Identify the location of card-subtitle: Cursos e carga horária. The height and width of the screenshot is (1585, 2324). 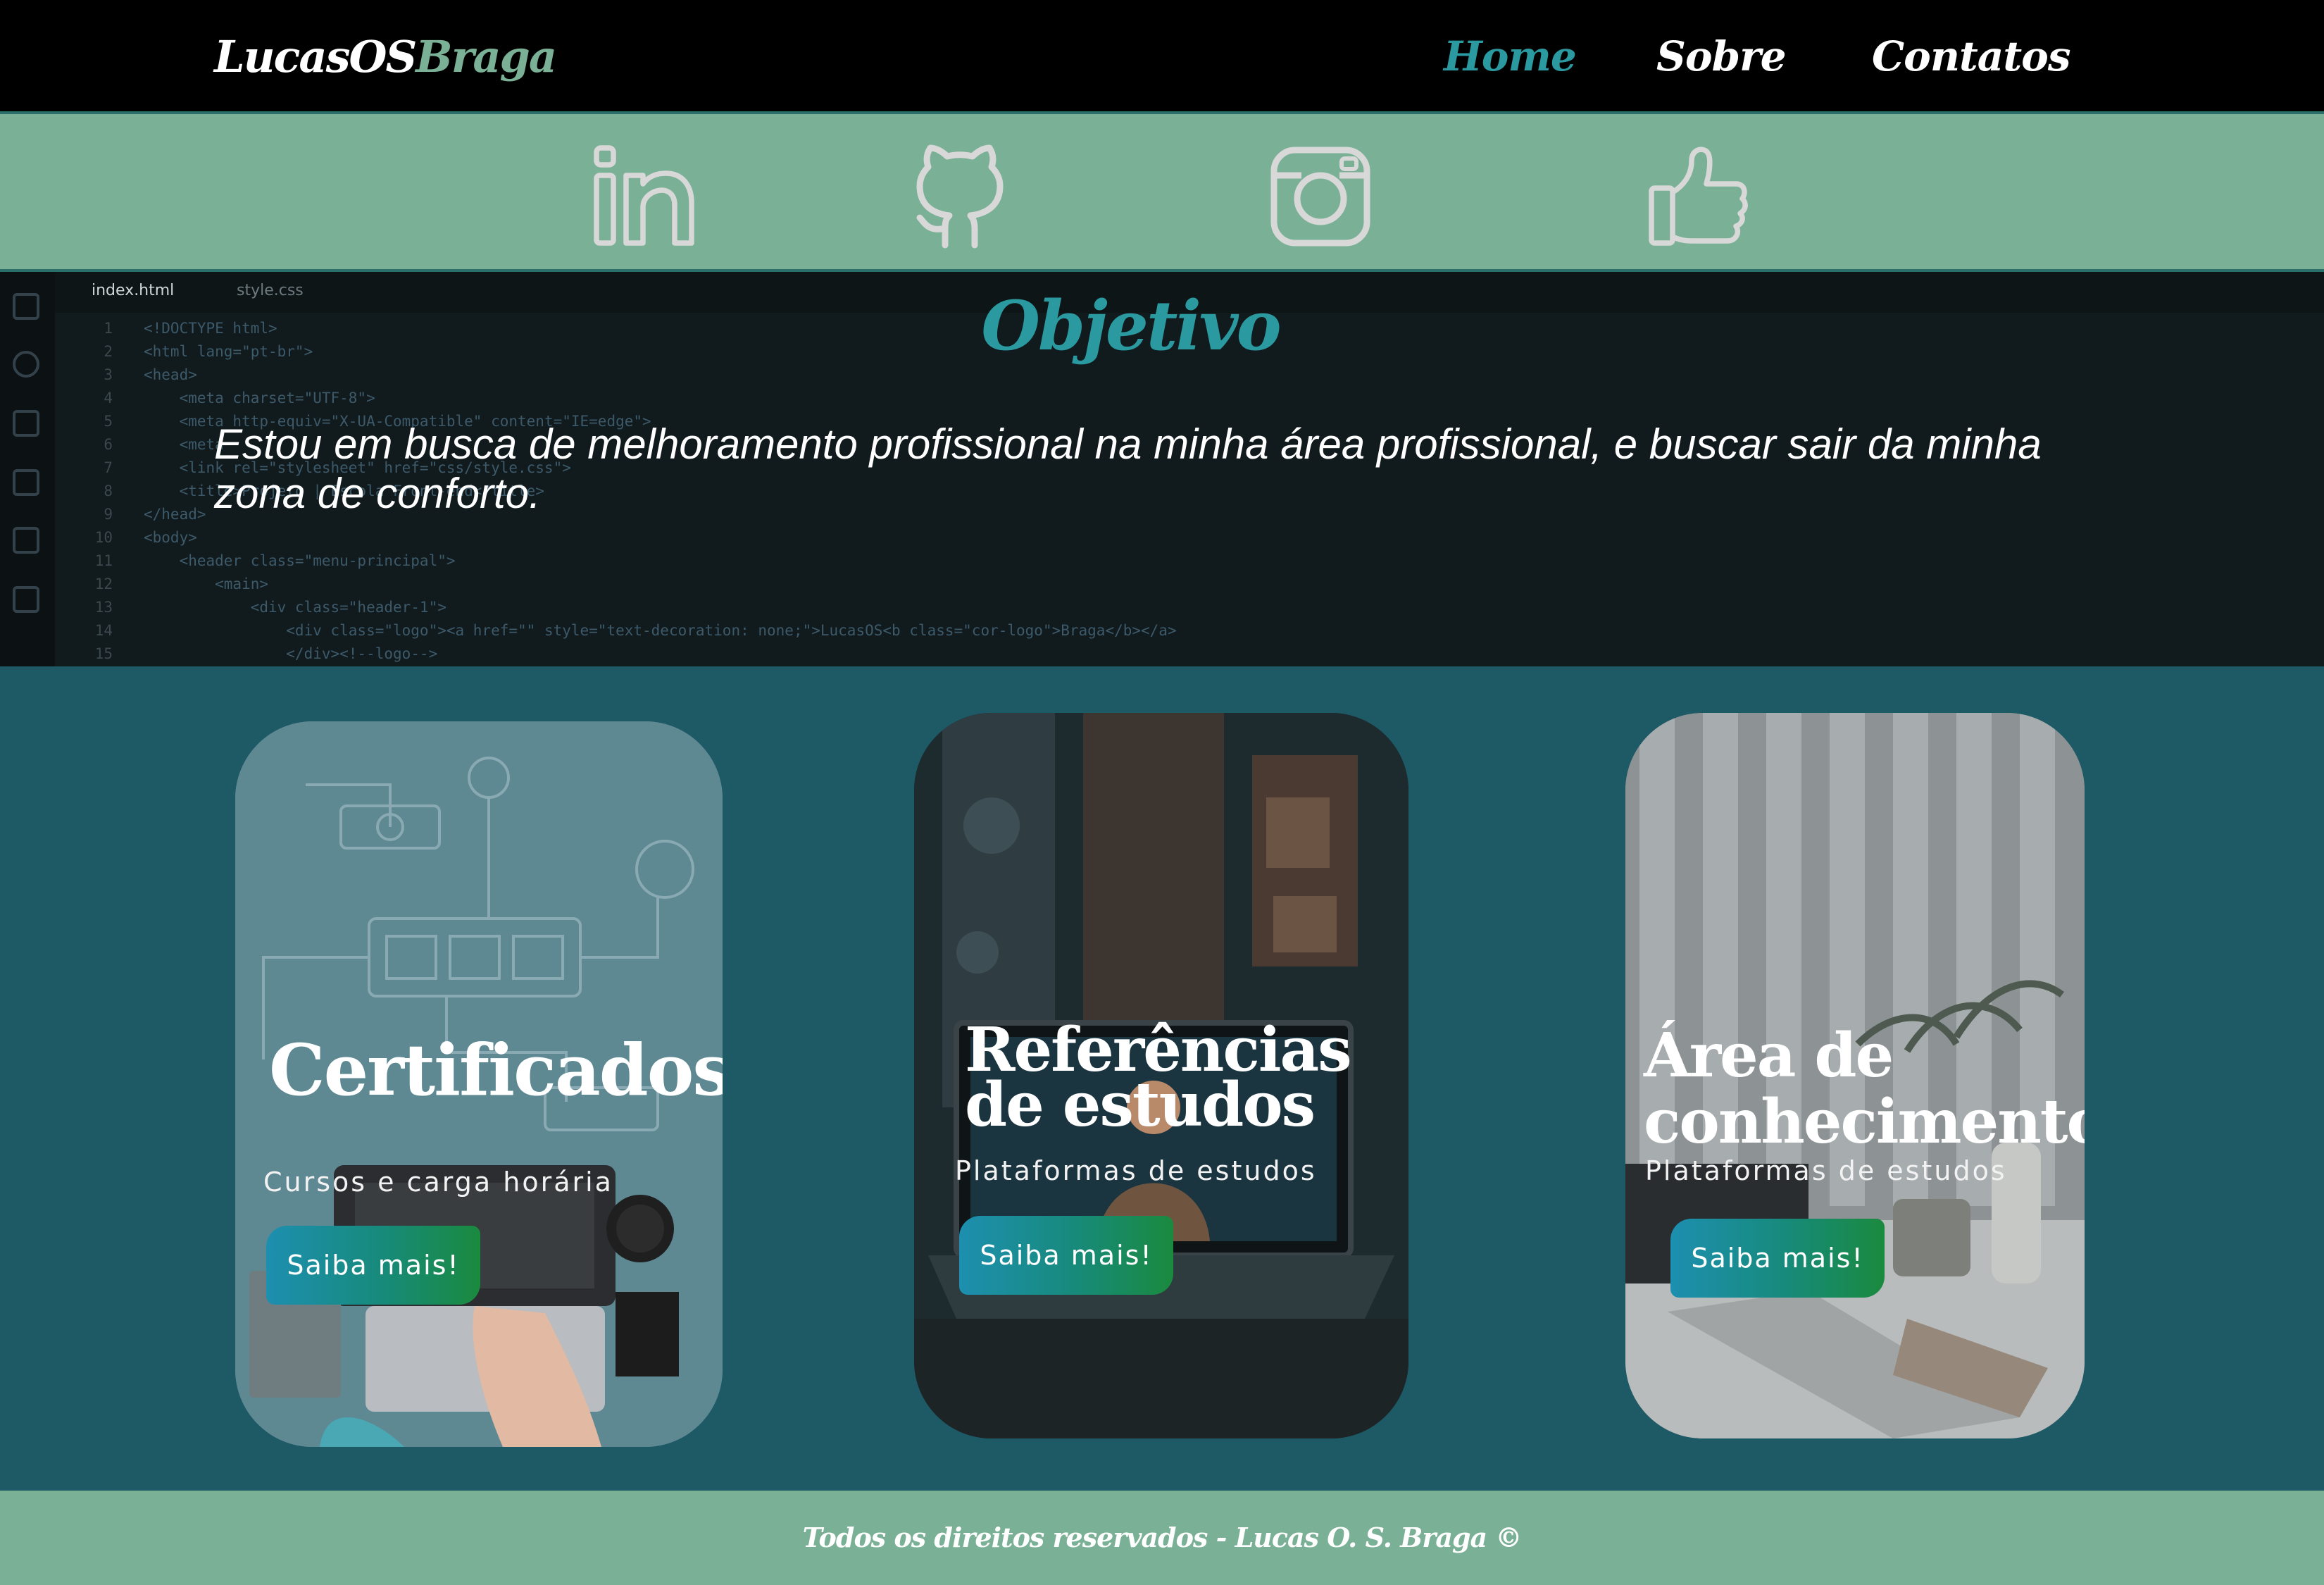
(438, 1182).